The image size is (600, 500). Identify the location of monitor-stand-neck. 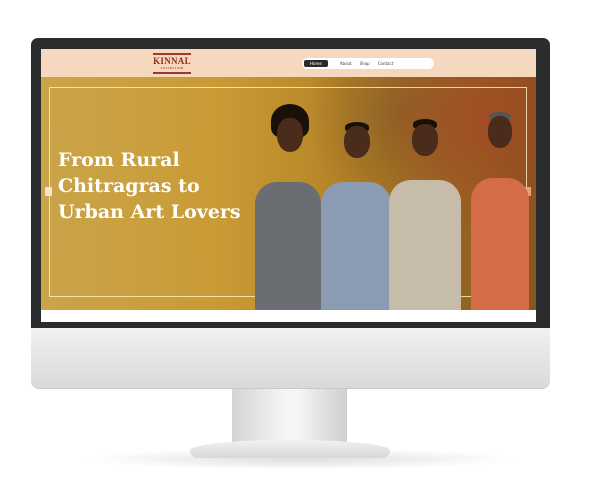
(289, 416).